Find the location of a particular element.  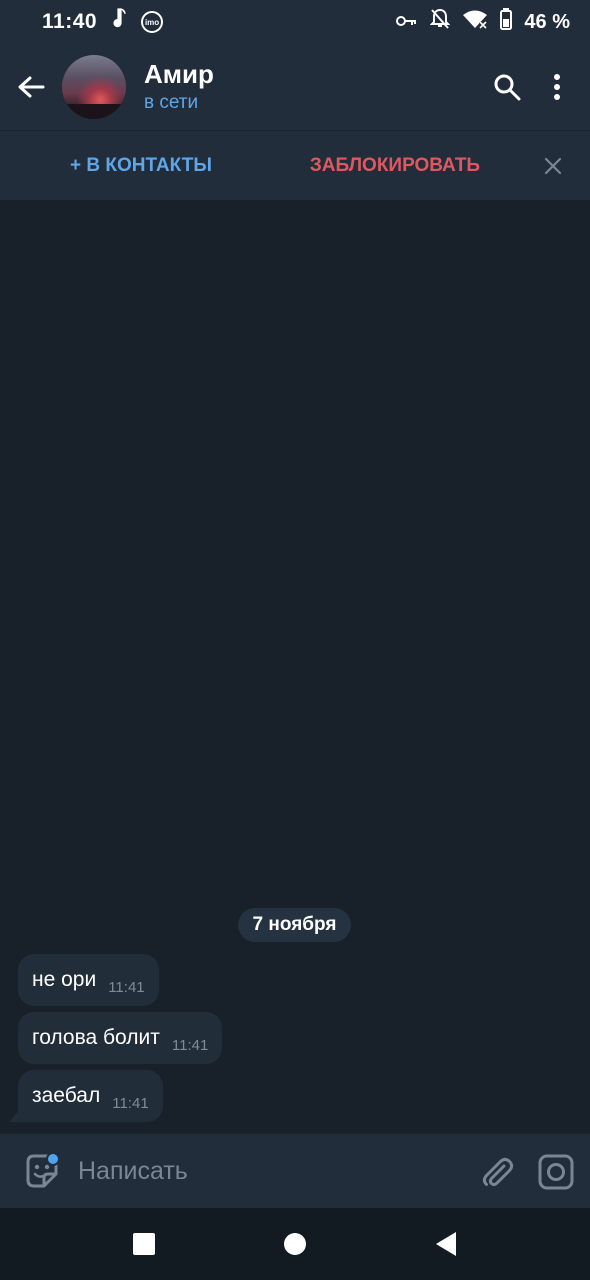

music-note-icon is located at coordinates (119, 22).